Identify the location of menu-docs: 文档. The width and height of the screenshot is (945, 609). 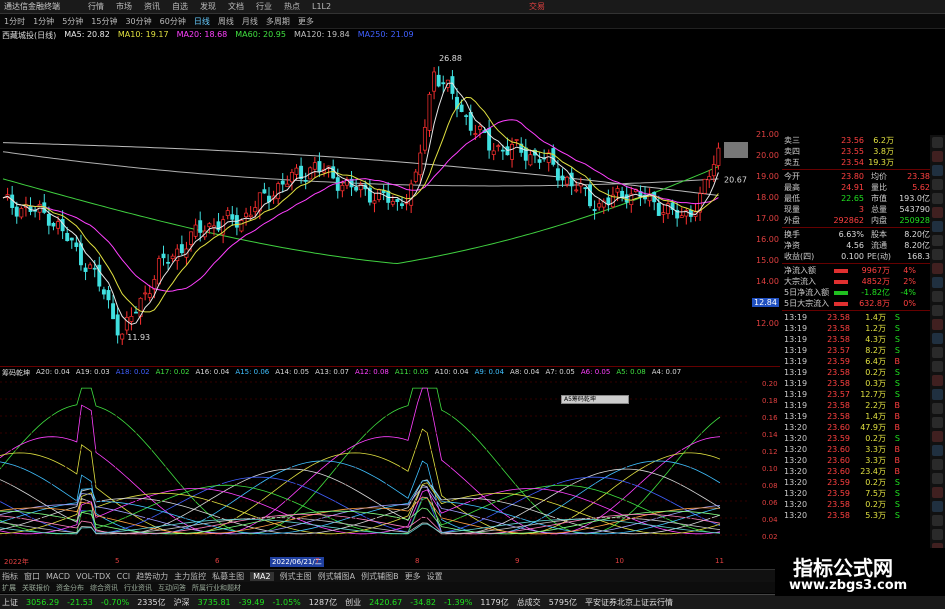
(236, 6).